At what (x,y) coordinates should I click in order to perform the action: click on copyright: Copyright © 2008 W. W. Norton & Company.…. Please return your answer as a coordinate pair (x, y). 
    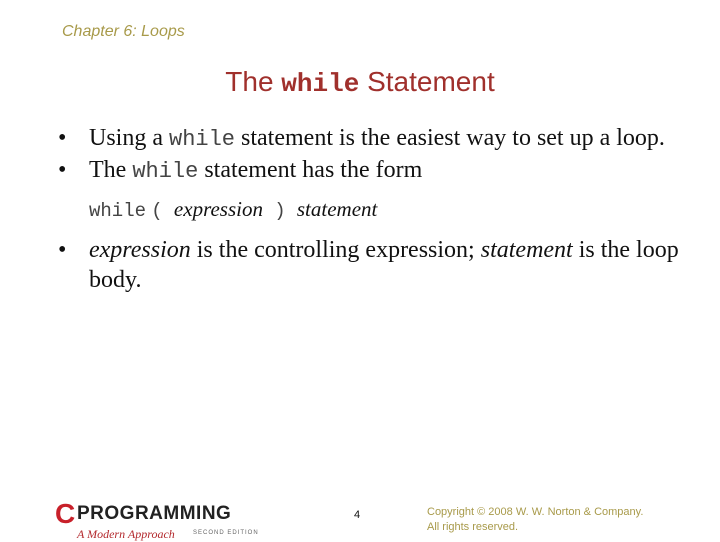
    Looking at the image, I should click on (535, 520).